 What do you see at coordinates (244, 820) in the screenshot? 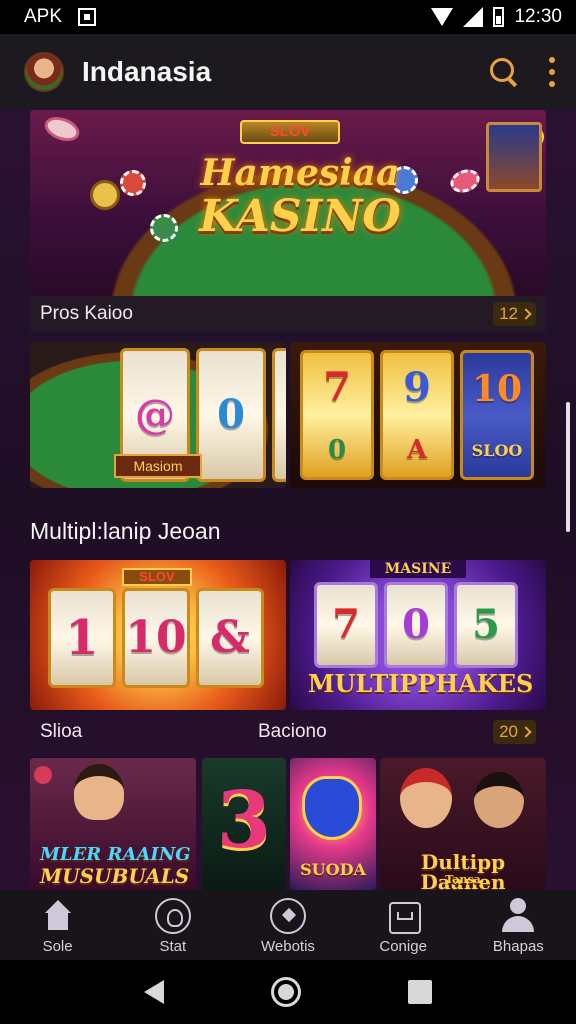
I see `tile-symbol: 3` at bounding box center [244, 820].